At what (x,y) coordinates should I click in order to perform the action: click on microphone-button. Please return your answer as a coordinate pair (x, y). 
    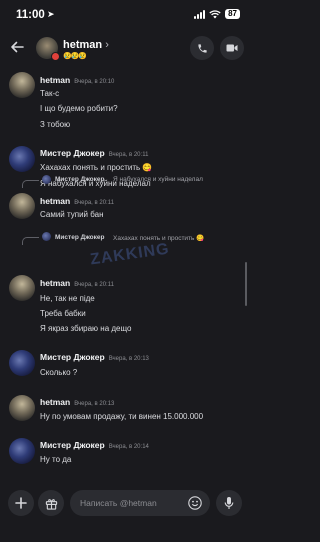
    Looking at the image, I should click on (229, 503).